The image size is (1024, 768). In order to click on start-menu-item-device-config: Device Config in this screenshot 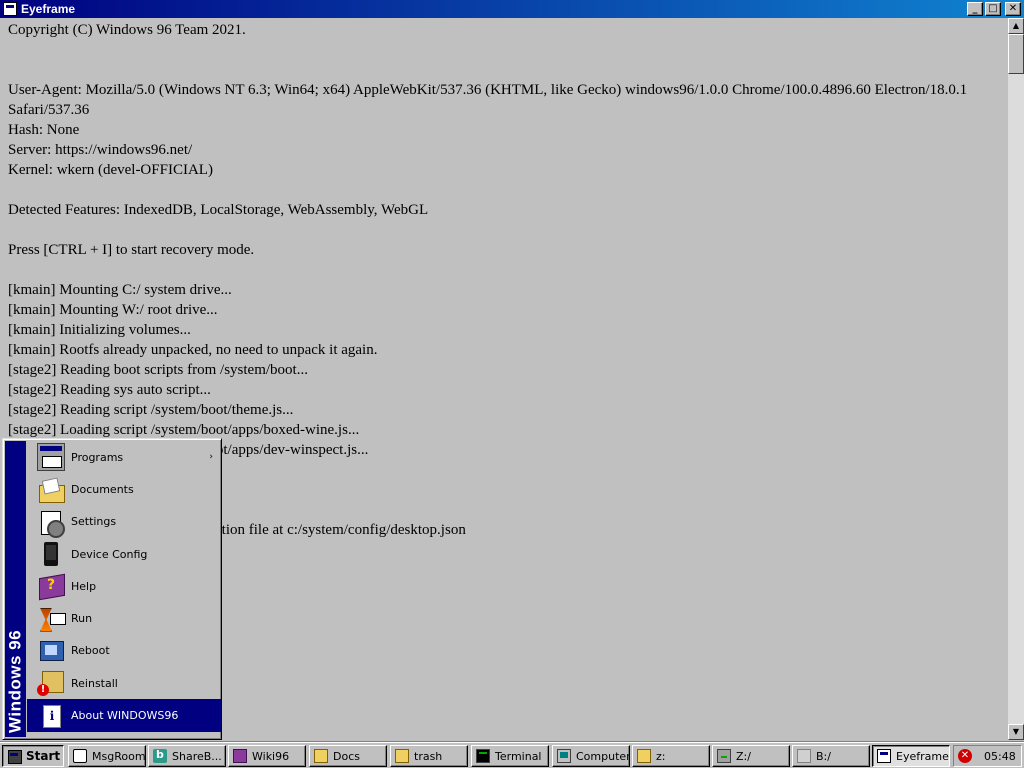, I will do `click(124, 554)`.